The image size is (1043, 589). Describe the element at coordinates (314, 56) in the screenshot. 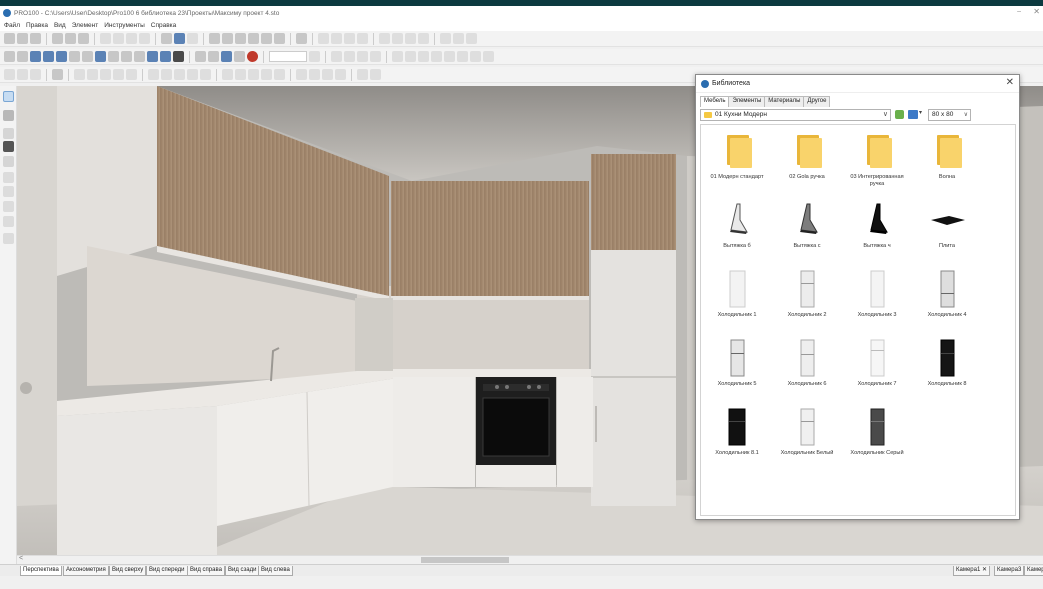

I see `zoom-fit-icon` at that location.